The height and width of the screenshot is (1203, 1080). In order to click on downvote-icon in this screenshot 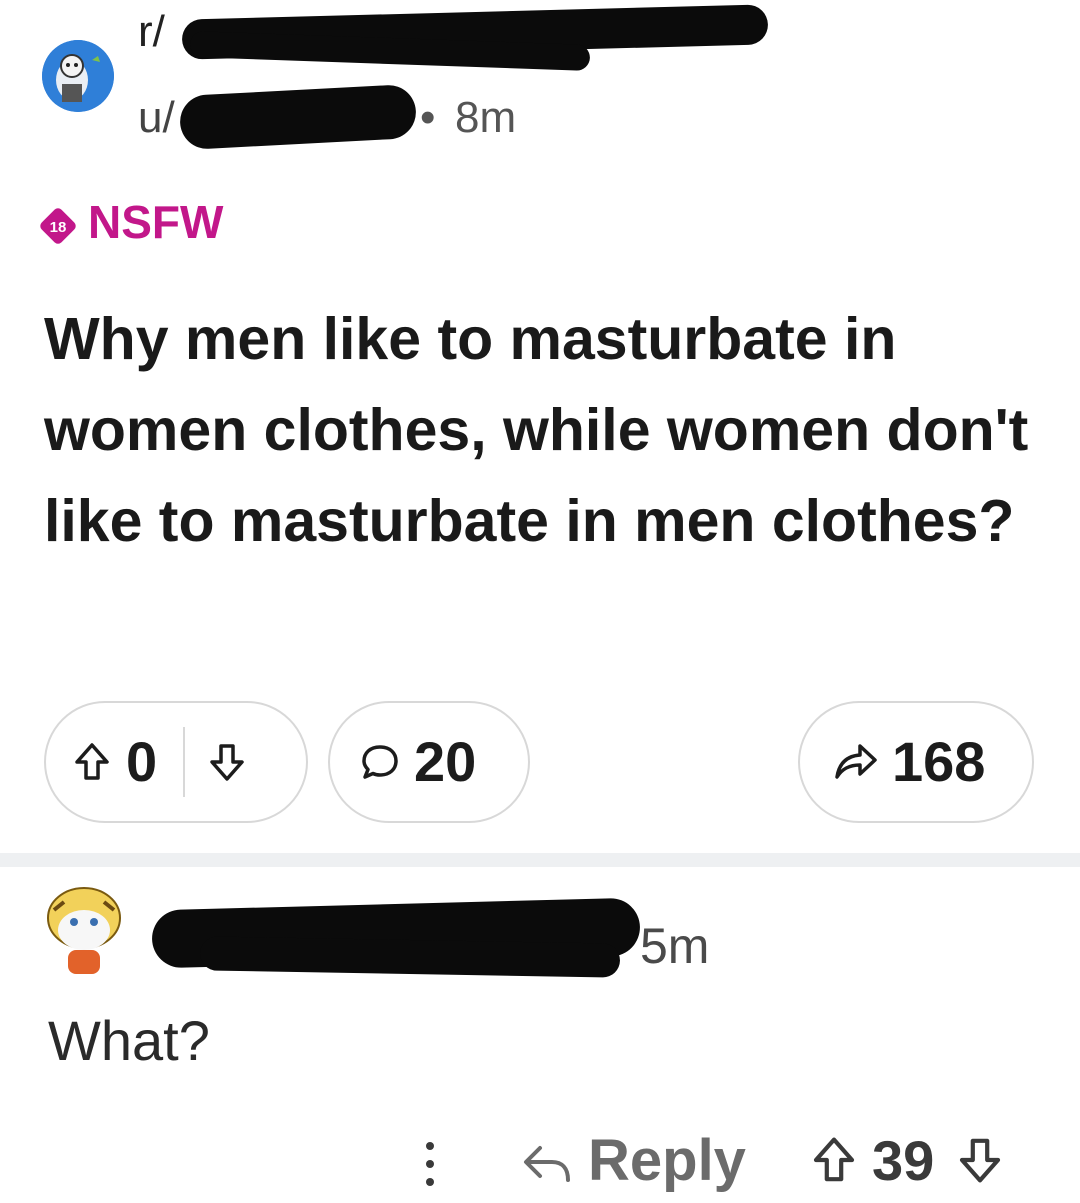, I will do `click(227, 762)`.